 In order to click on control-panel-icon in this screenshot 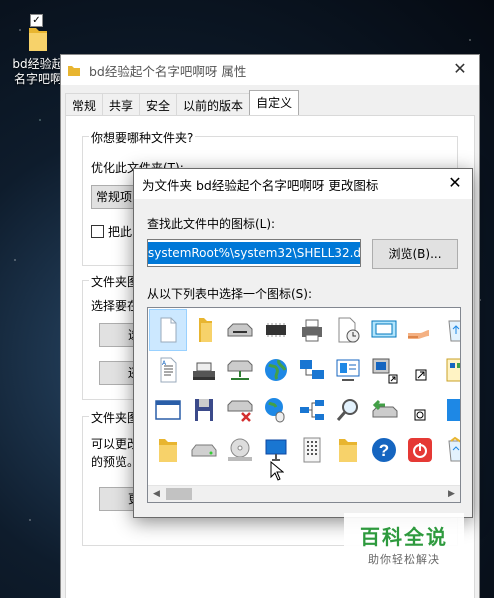, I will do `click(348, 370)`.